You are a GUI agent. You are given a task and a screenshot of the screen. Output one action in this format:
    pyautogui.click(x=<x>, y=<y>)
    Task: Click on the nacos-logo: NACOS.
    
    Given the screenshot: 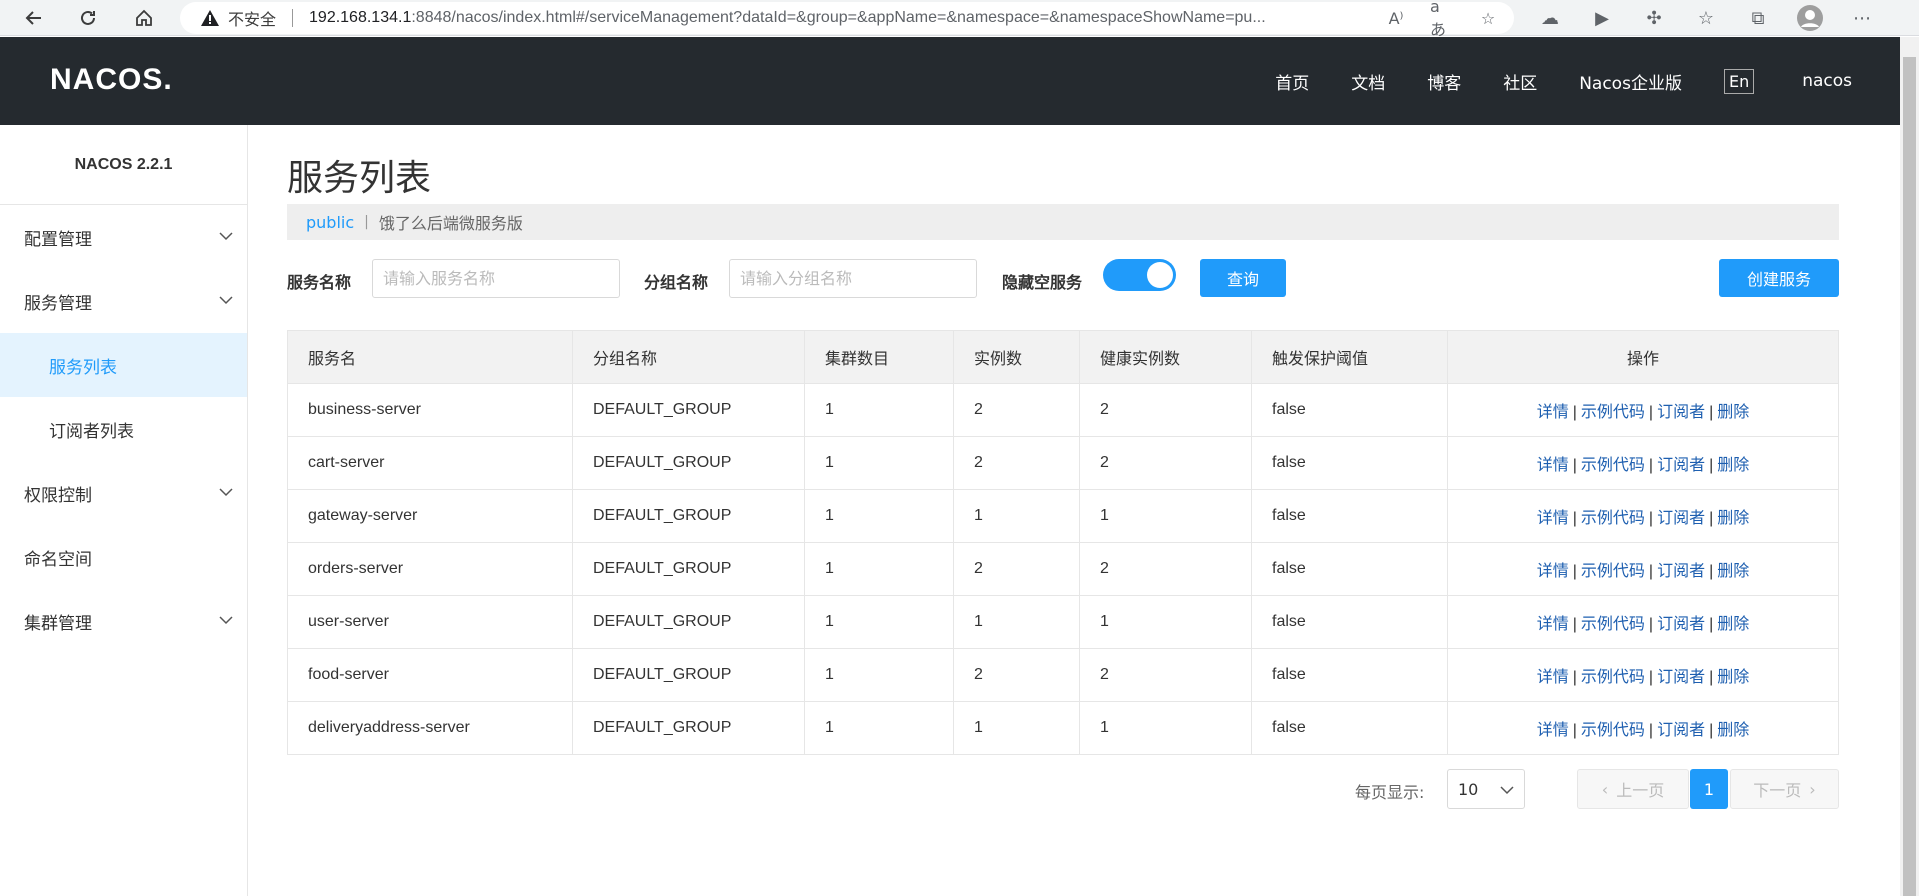 What is the action you would take?
    pyautogui.click(x=111, y=80)
    